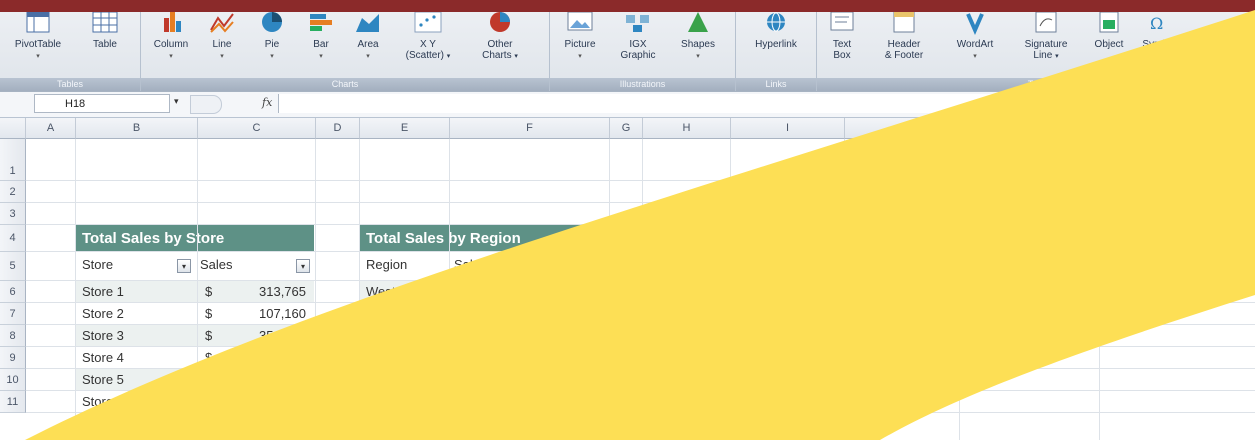 The height and width of the screenshot is (440, 1255). I want to click on select-all-corner, so click(13, 128).